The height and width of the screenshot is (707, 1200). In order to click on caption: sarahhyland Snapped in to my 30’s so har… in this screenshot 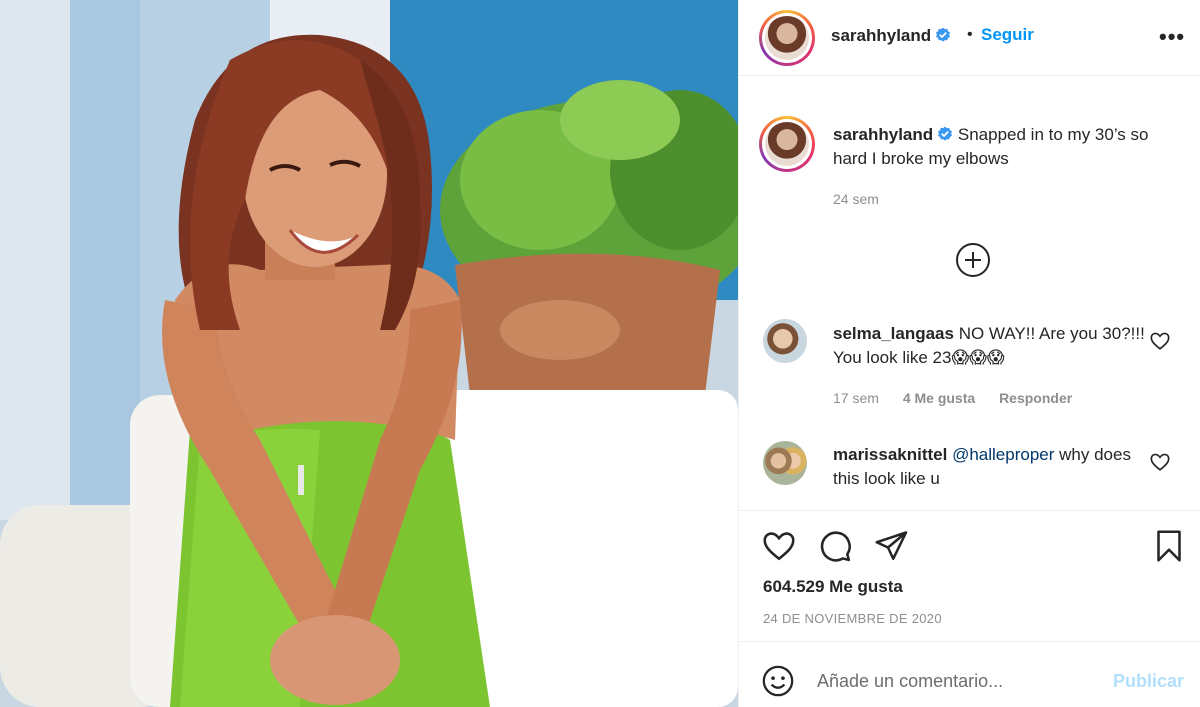, I will do `click(1003, 147)`.